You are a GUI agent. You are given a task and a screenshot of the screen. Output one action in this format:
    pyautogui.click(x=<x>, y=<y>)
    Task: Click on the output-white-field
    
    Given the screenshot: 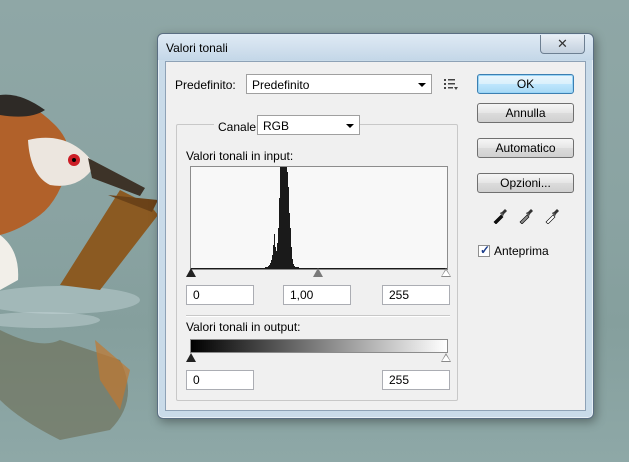 What is the action you would take?
    pyautogui.click(x=416, y=380)
    